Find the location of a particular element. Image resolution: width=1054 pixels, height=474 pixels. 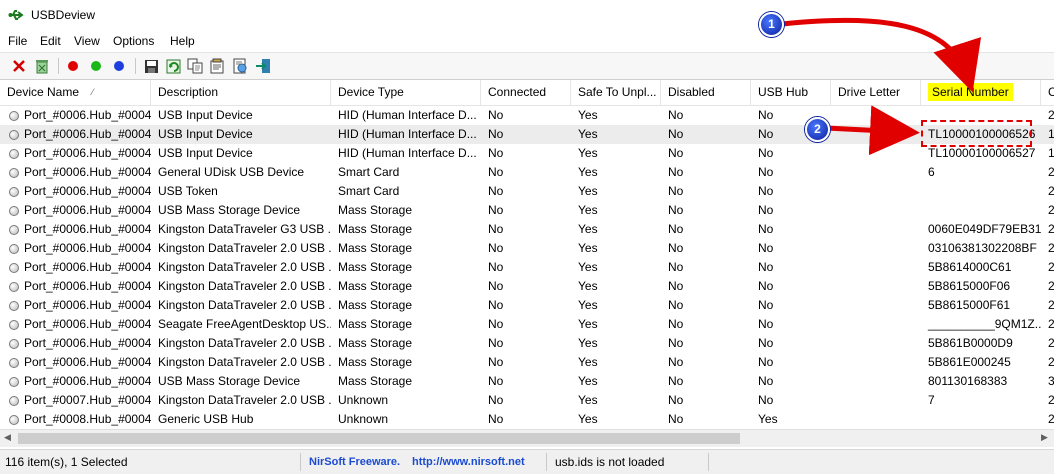

scrollbar-thumb is located at coordinates (379, 438).